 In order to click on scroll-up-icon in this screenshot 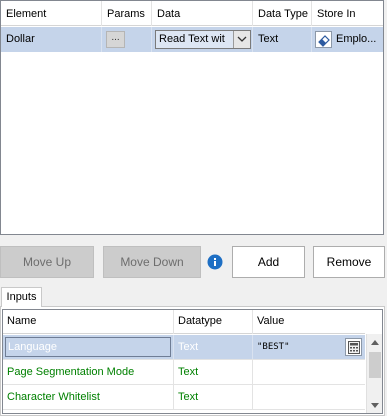, I will do `click(375, 342)`.